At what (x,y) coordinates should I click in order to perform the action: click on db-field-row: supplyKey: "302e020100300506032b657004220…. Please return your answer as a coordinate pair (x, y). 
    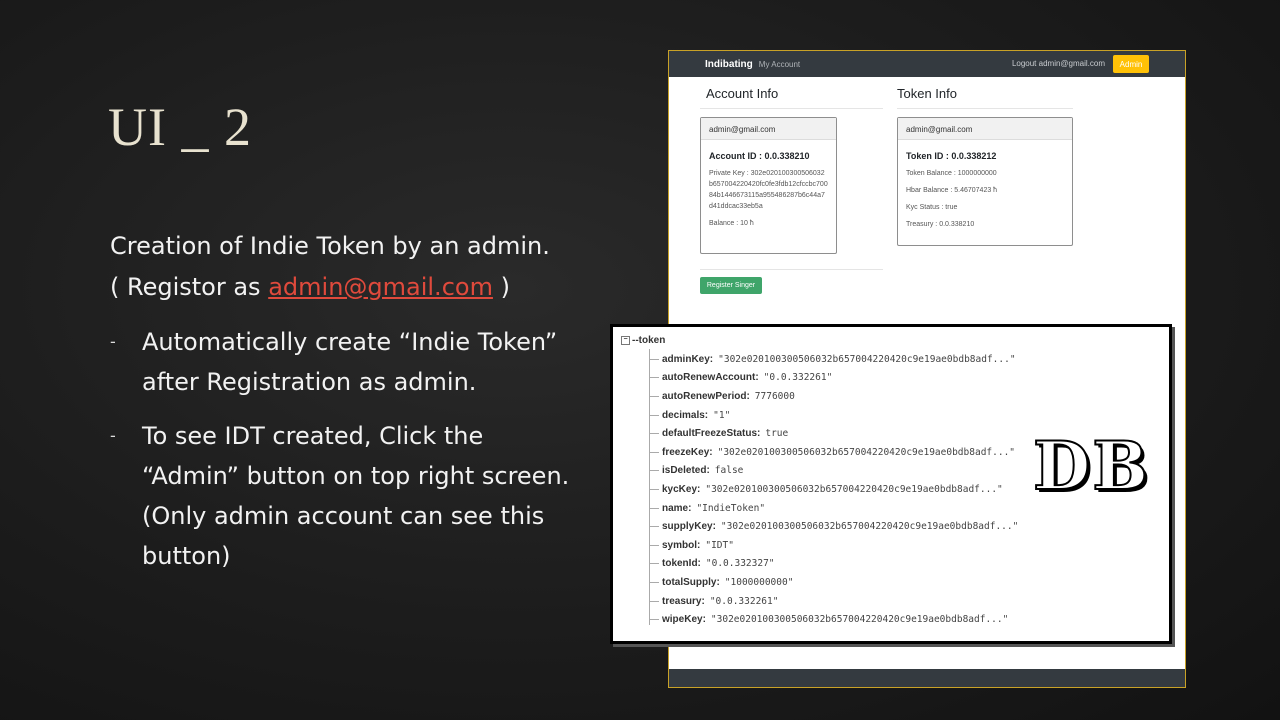
    Looking at the image, I should click on (833, 526).